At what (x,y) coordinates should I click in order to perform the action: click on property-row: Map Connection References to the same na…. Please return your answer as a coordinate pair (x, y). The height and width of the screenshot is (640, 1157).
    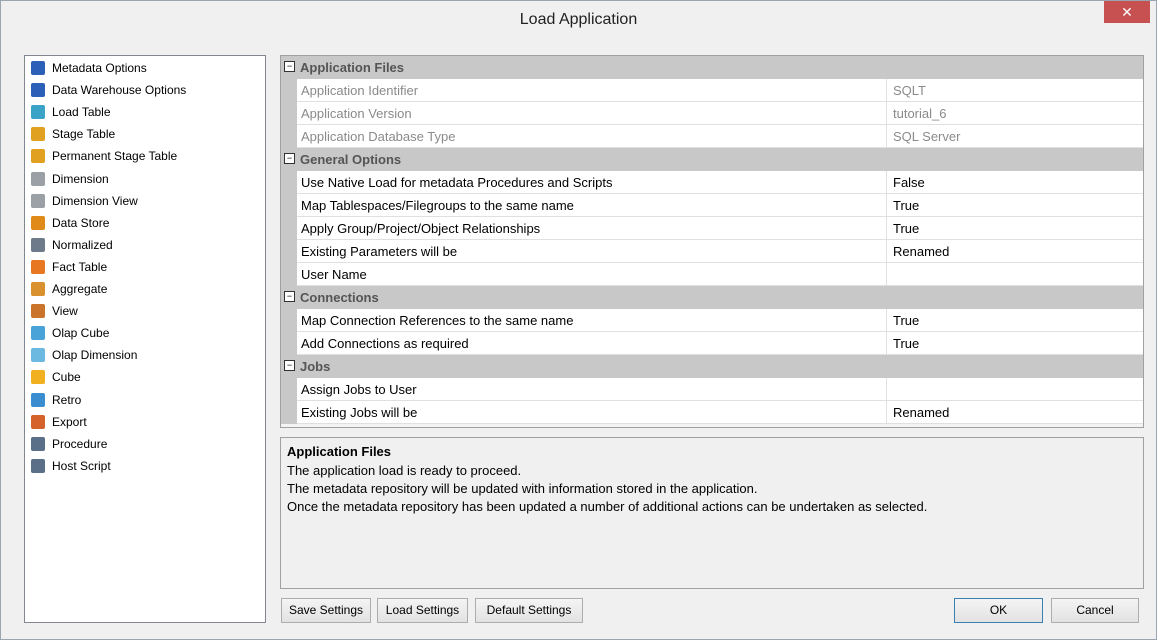
    Looking at the image, I should click on (712, 320).